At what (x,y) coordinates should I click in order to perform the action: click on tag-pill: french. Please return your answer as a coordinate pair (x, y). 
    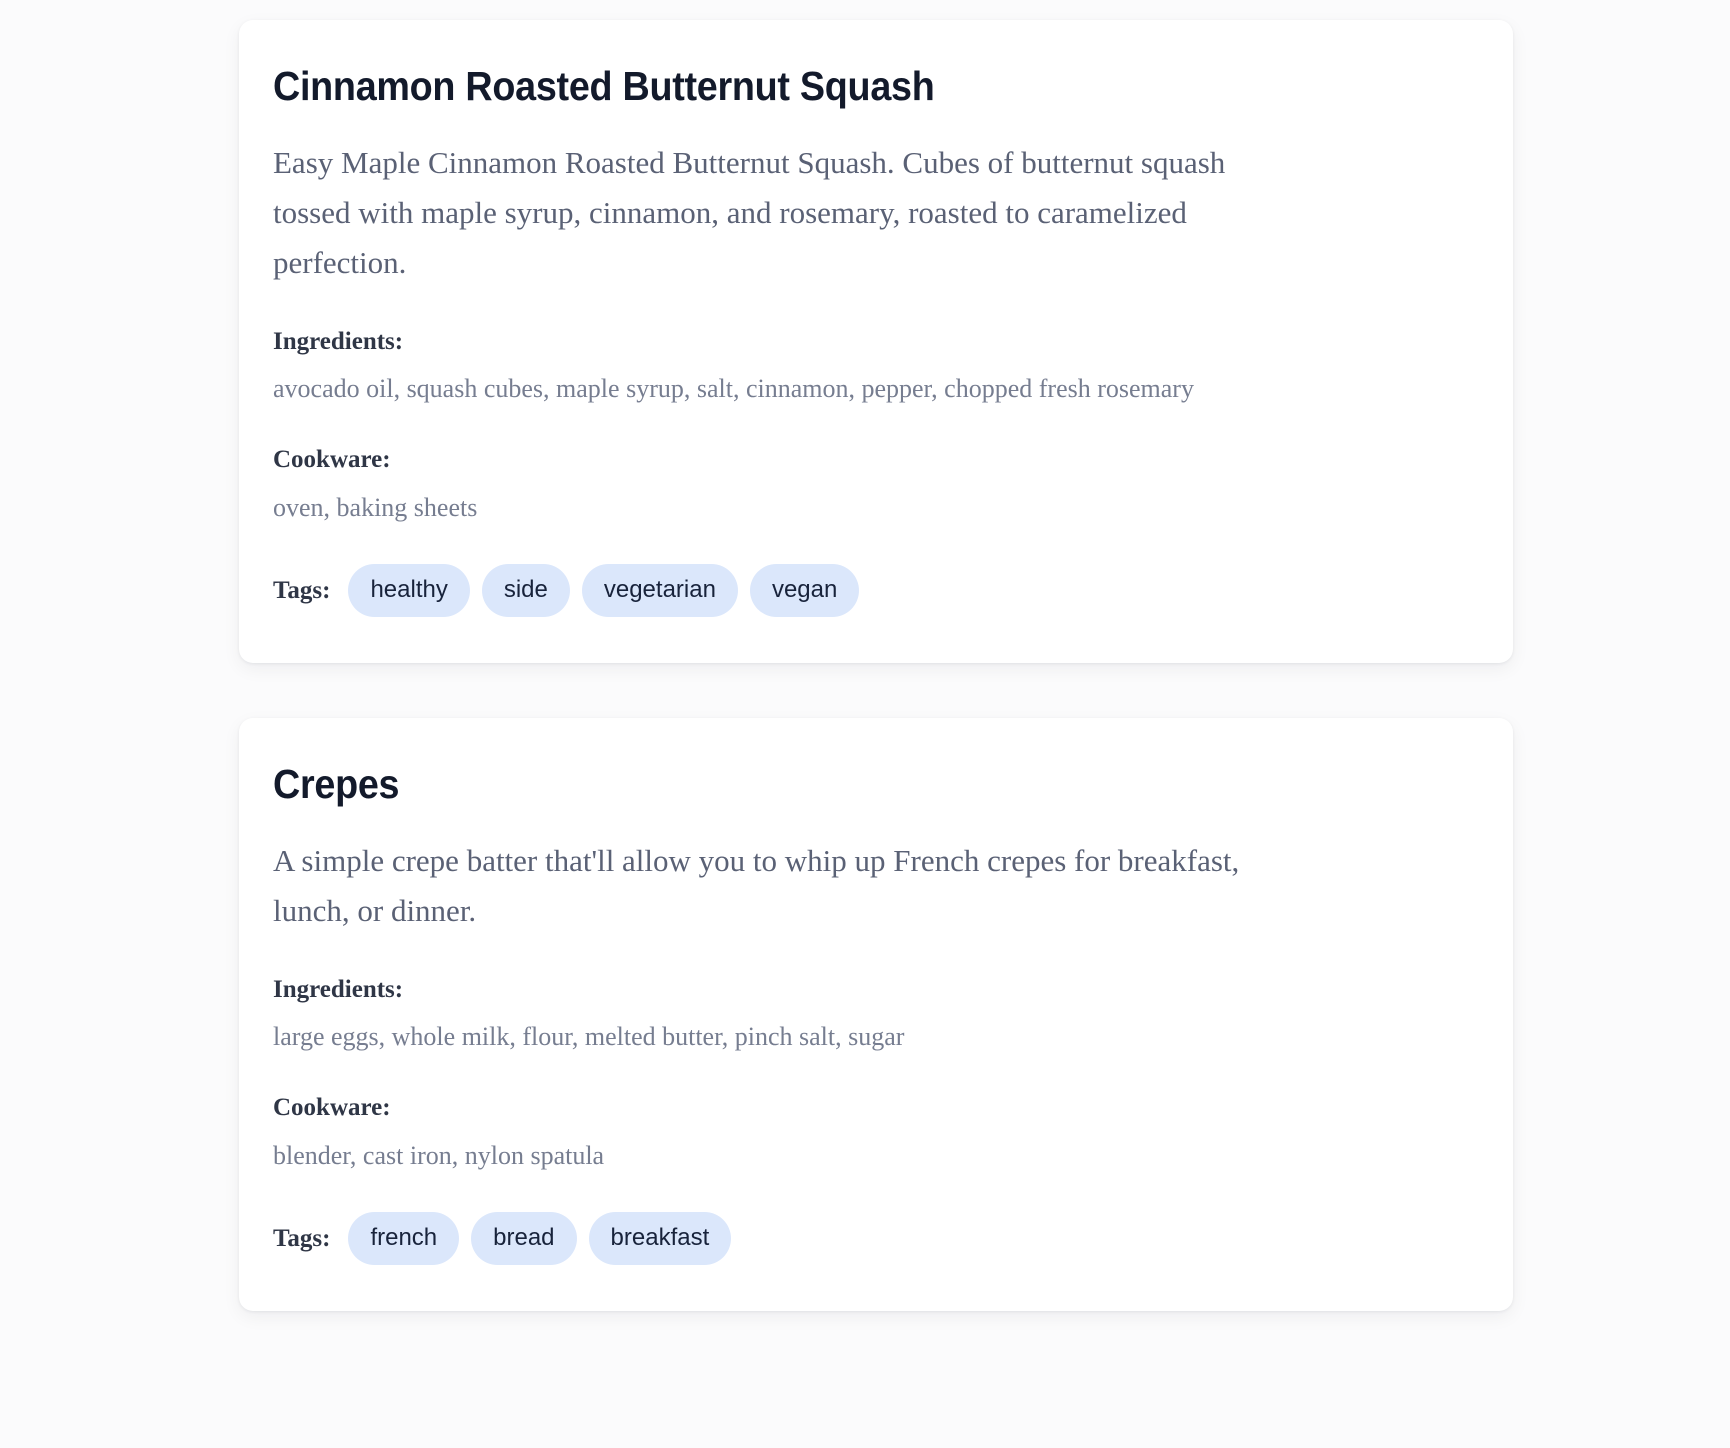
    Looking at the image, I should click on (404, 1239).